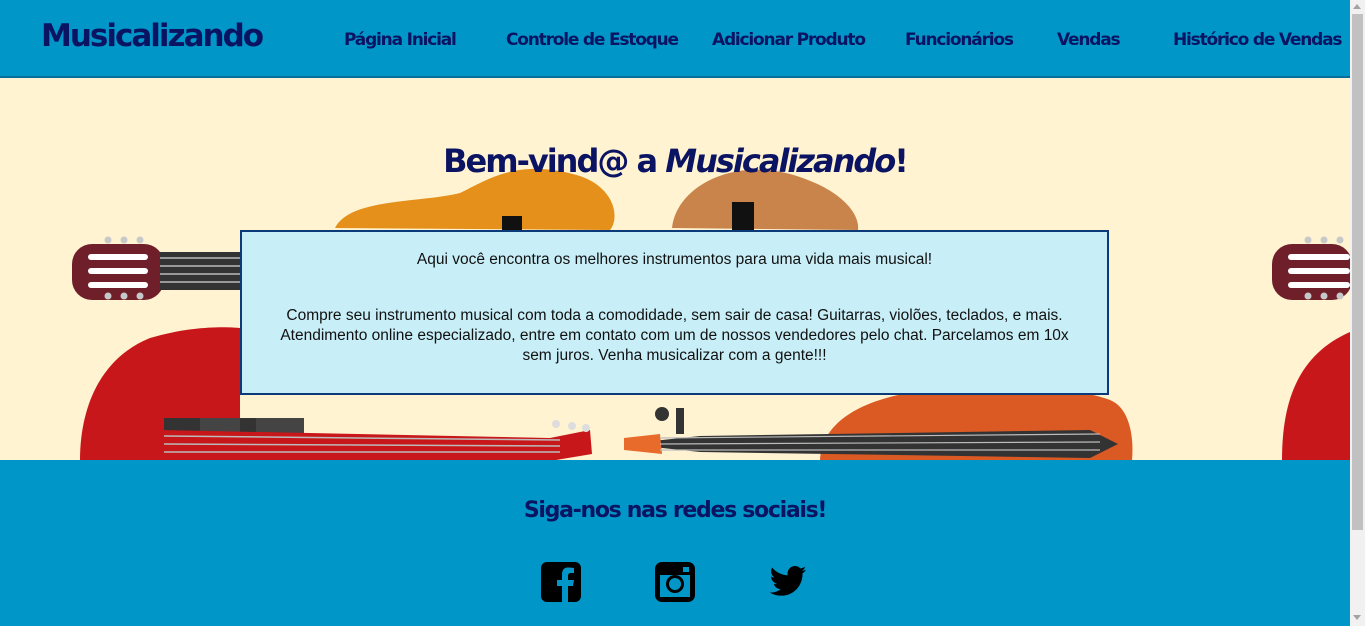 The width and height of the screenshot is (1365, 626). Describe the element at coordinates (1089, 40) in the screenshot. I see `nav-vendas: Vendas` at that location.